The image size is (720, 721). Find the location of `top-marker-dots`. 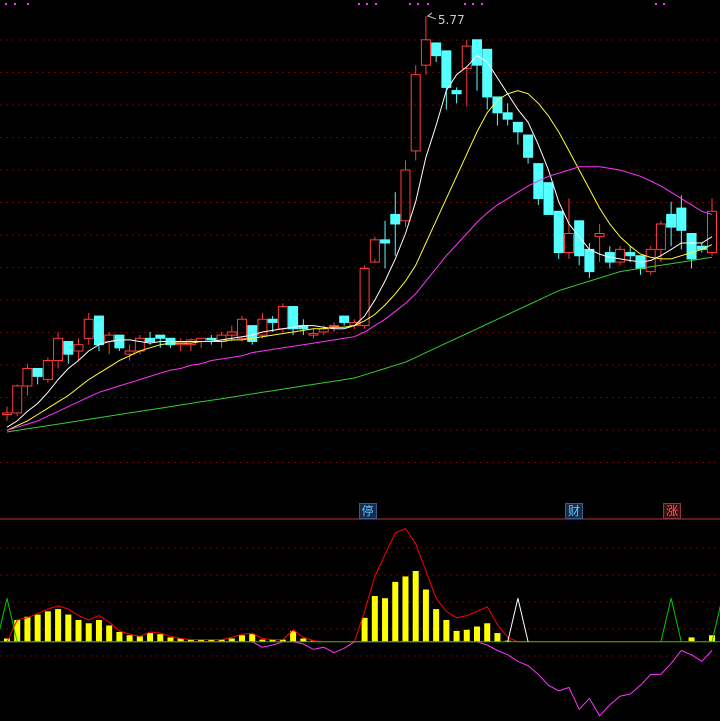

top-marker-dots is located at coordinates (335, 4).